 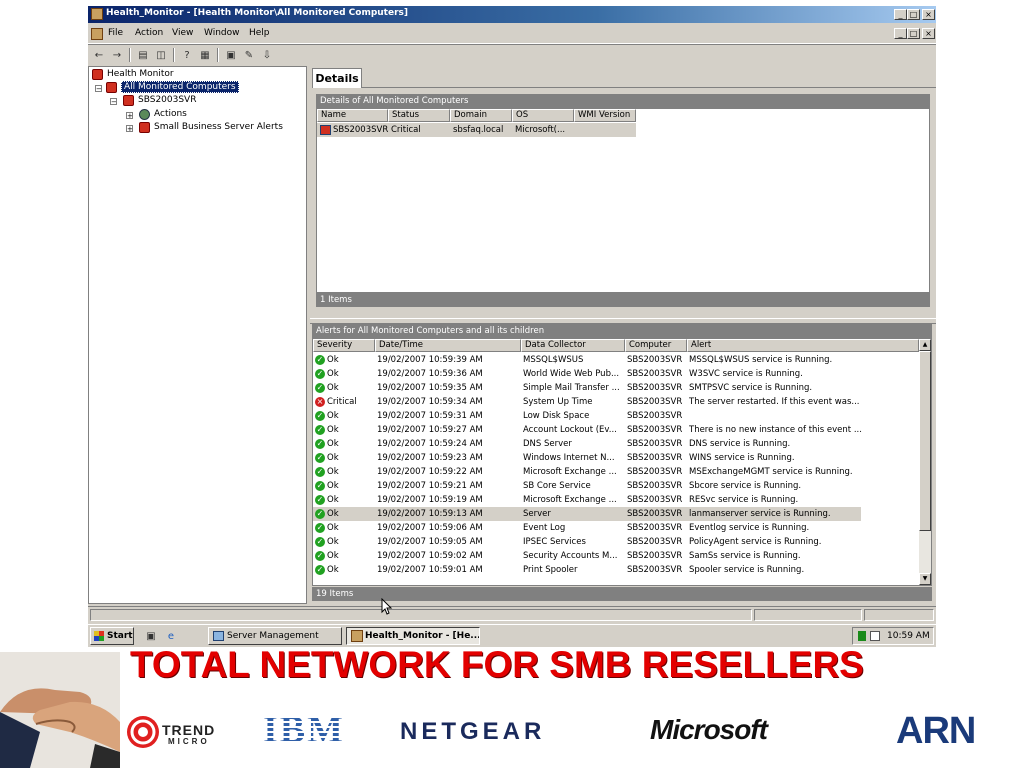 What do you see at coordinates (803, 345) in the screenshot?
I see `column-header: Alert` at bounding box center [803, 345].